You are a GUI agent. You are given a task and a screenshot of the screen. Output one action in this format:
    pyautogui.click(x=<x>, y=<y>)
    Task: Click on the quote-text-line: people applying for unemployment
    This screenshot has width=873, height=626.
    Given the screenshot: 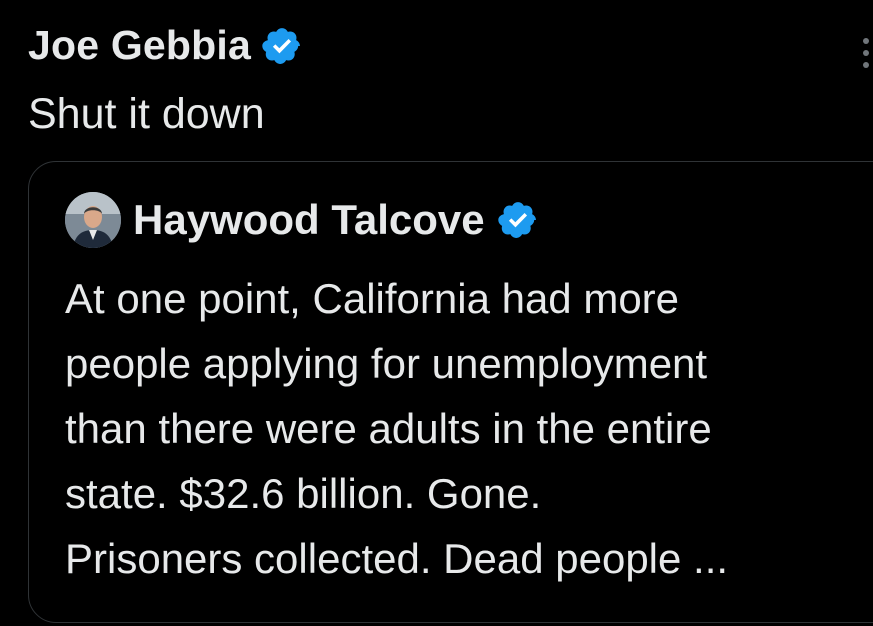 What is the action you would take?
    pyautogui.click(x=386, y=363)
    